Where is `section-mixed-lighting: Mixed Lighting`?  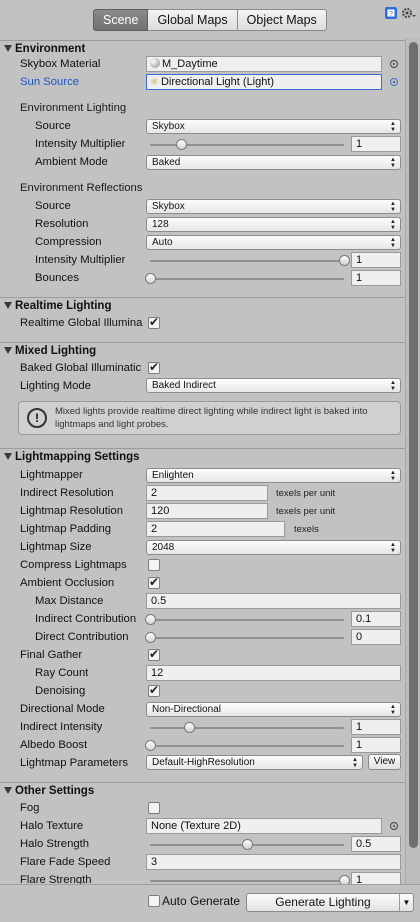
section-mixed-lighting: Mixed Lighting is located at coordinates (202, 351).